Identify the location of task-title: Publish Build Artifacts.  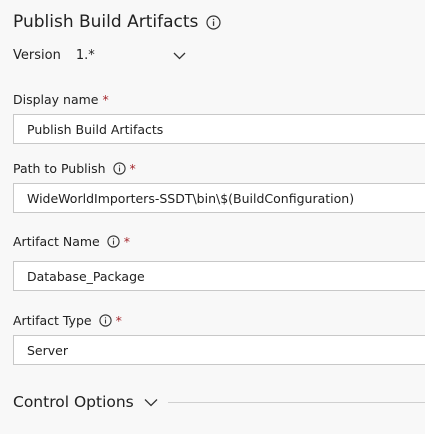
(106, 22).